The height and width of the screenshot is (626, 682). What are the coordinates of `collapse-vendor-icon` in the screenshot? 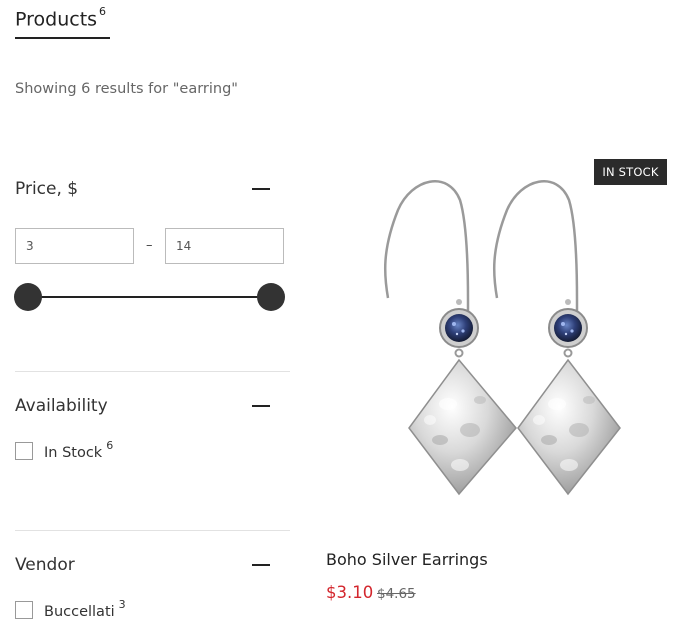 It's located at (261, 565).